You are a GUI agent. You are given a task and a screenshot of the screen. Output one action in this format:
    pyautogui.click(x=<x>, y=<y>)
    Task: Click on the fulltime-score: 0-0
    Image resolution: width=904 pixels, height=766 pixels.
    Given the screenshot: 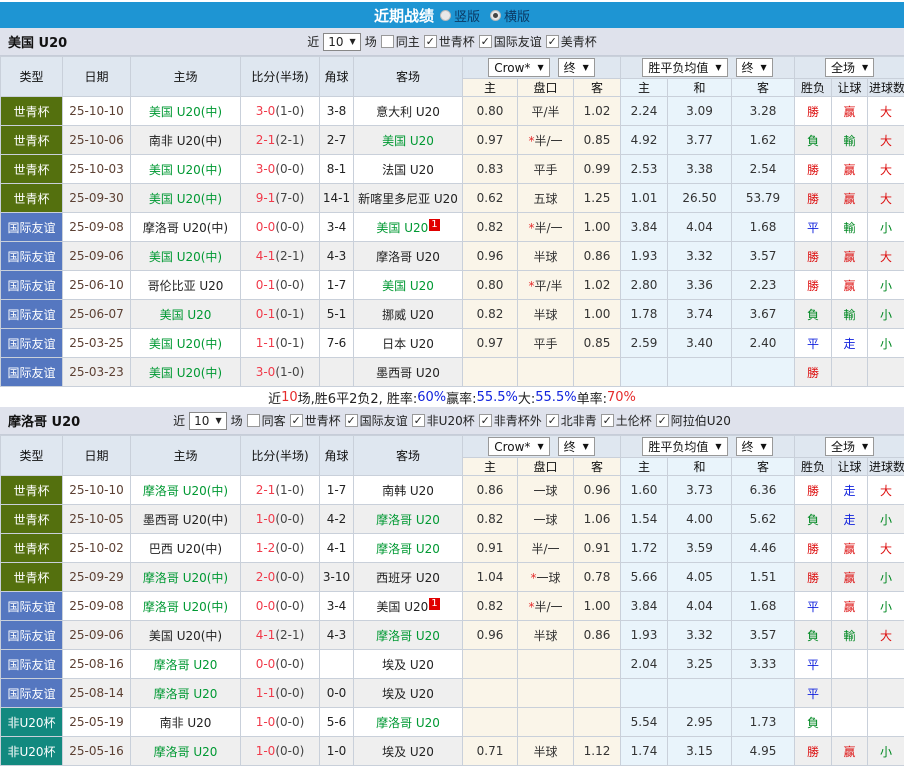 What is the action you would take?
    pyautogui.click(x=266, y=664)
    